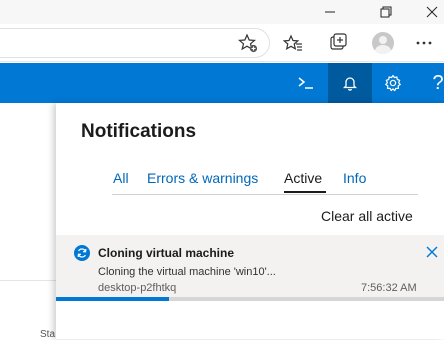  I want to click on restore-icon, so click(386, 12).